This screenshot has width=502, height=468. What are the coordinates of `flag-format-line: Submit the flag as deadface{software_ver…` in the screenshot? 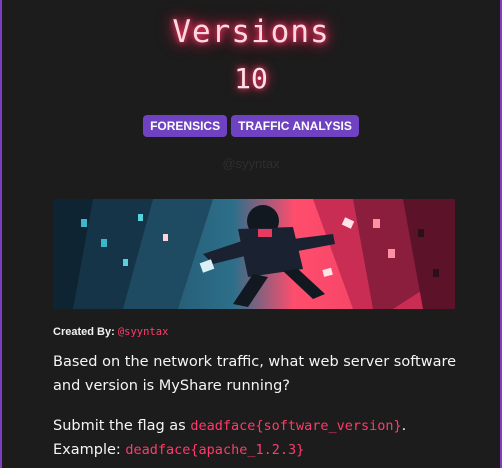 It's located at (273, 426).